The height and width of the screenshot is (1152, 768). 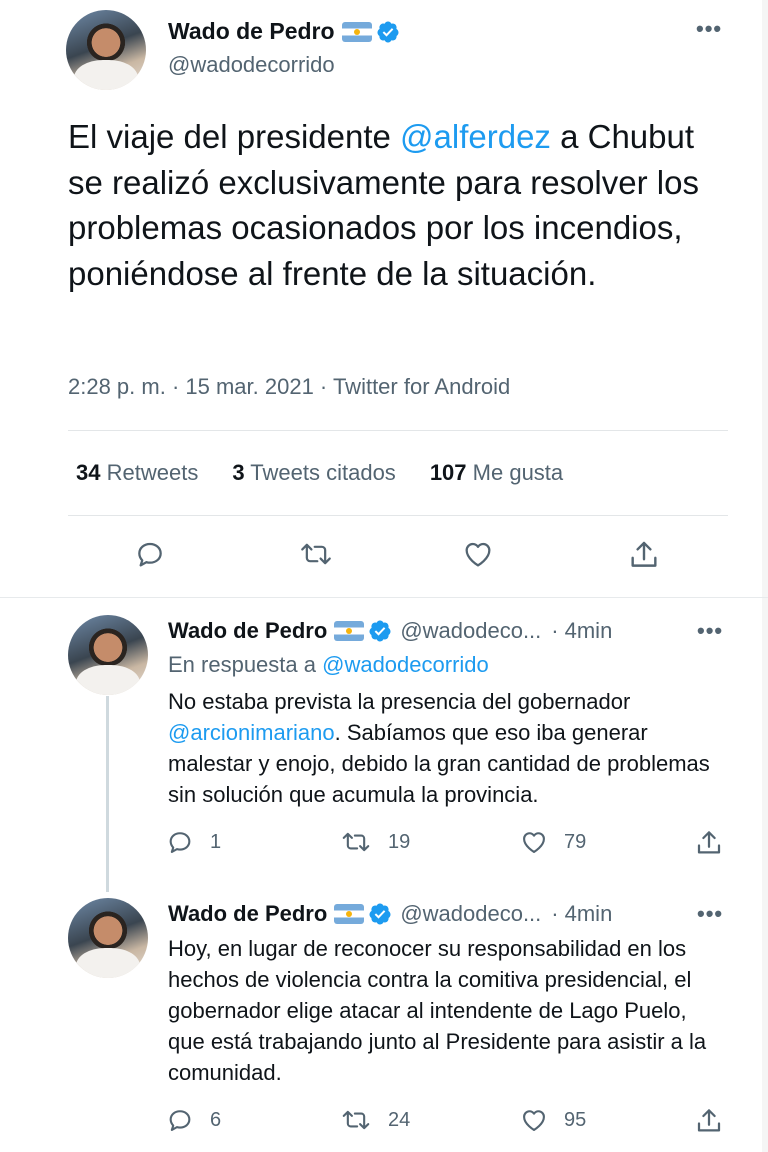 I want to click on like-count: 79, so click(x=575, y=841).